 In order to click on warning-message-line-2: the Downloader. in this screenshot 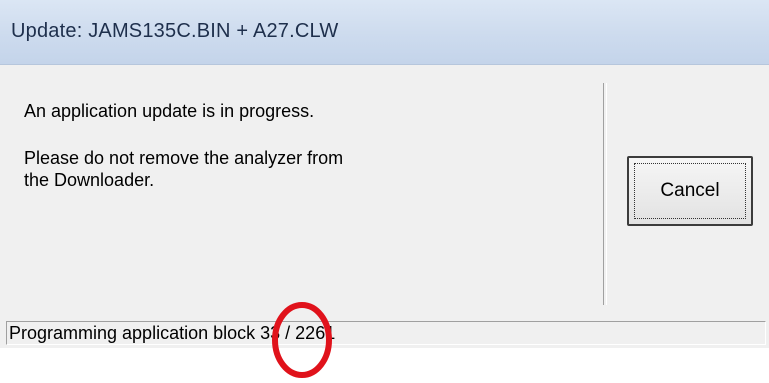, I will do `click(89, 180)`.